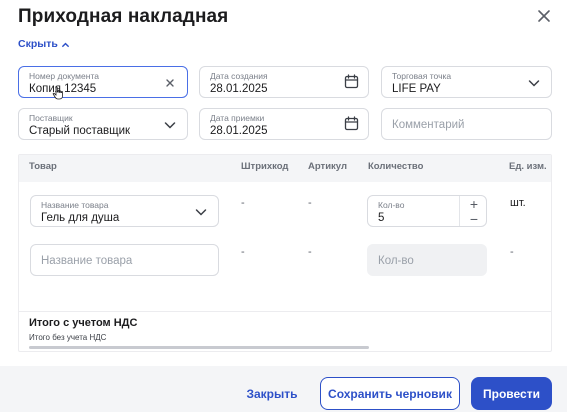  Describe the element at coordinates (80, 131) in the screenshot. I see `supplier-value: Старый поставщик` at that location.